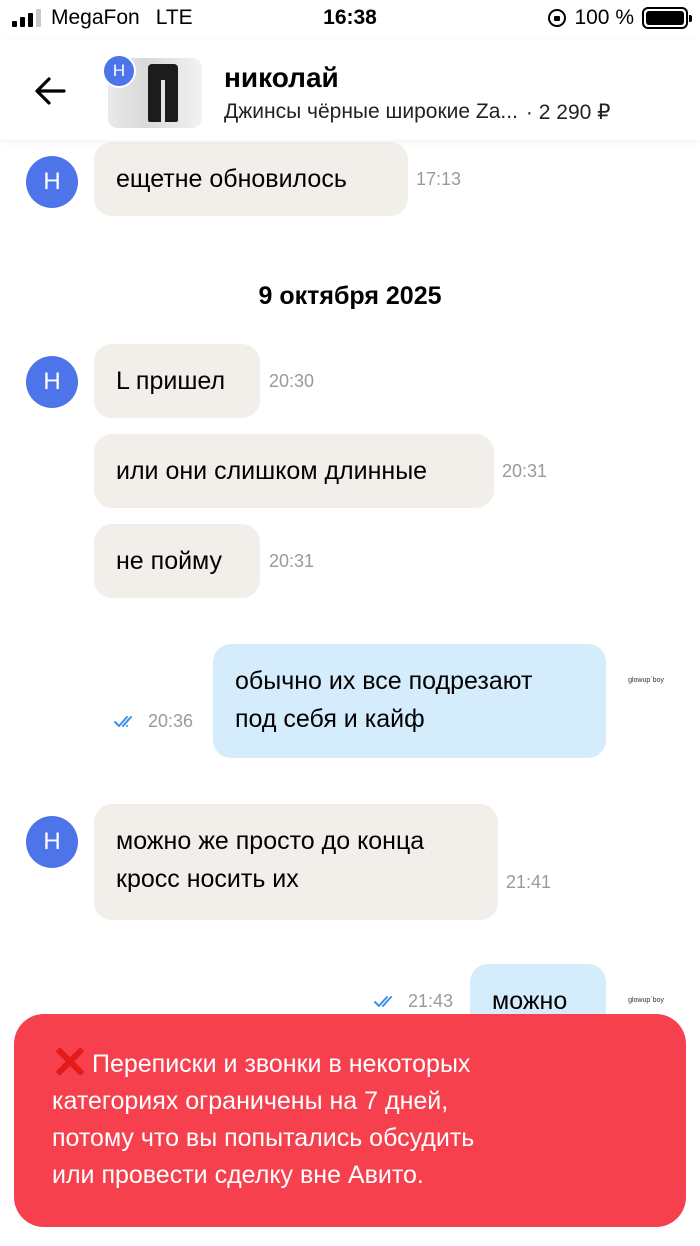  What do you see at coordinates (439, 179) in the screenshot?
I see `message-time: 17:13` at bounding box center [439, 179].